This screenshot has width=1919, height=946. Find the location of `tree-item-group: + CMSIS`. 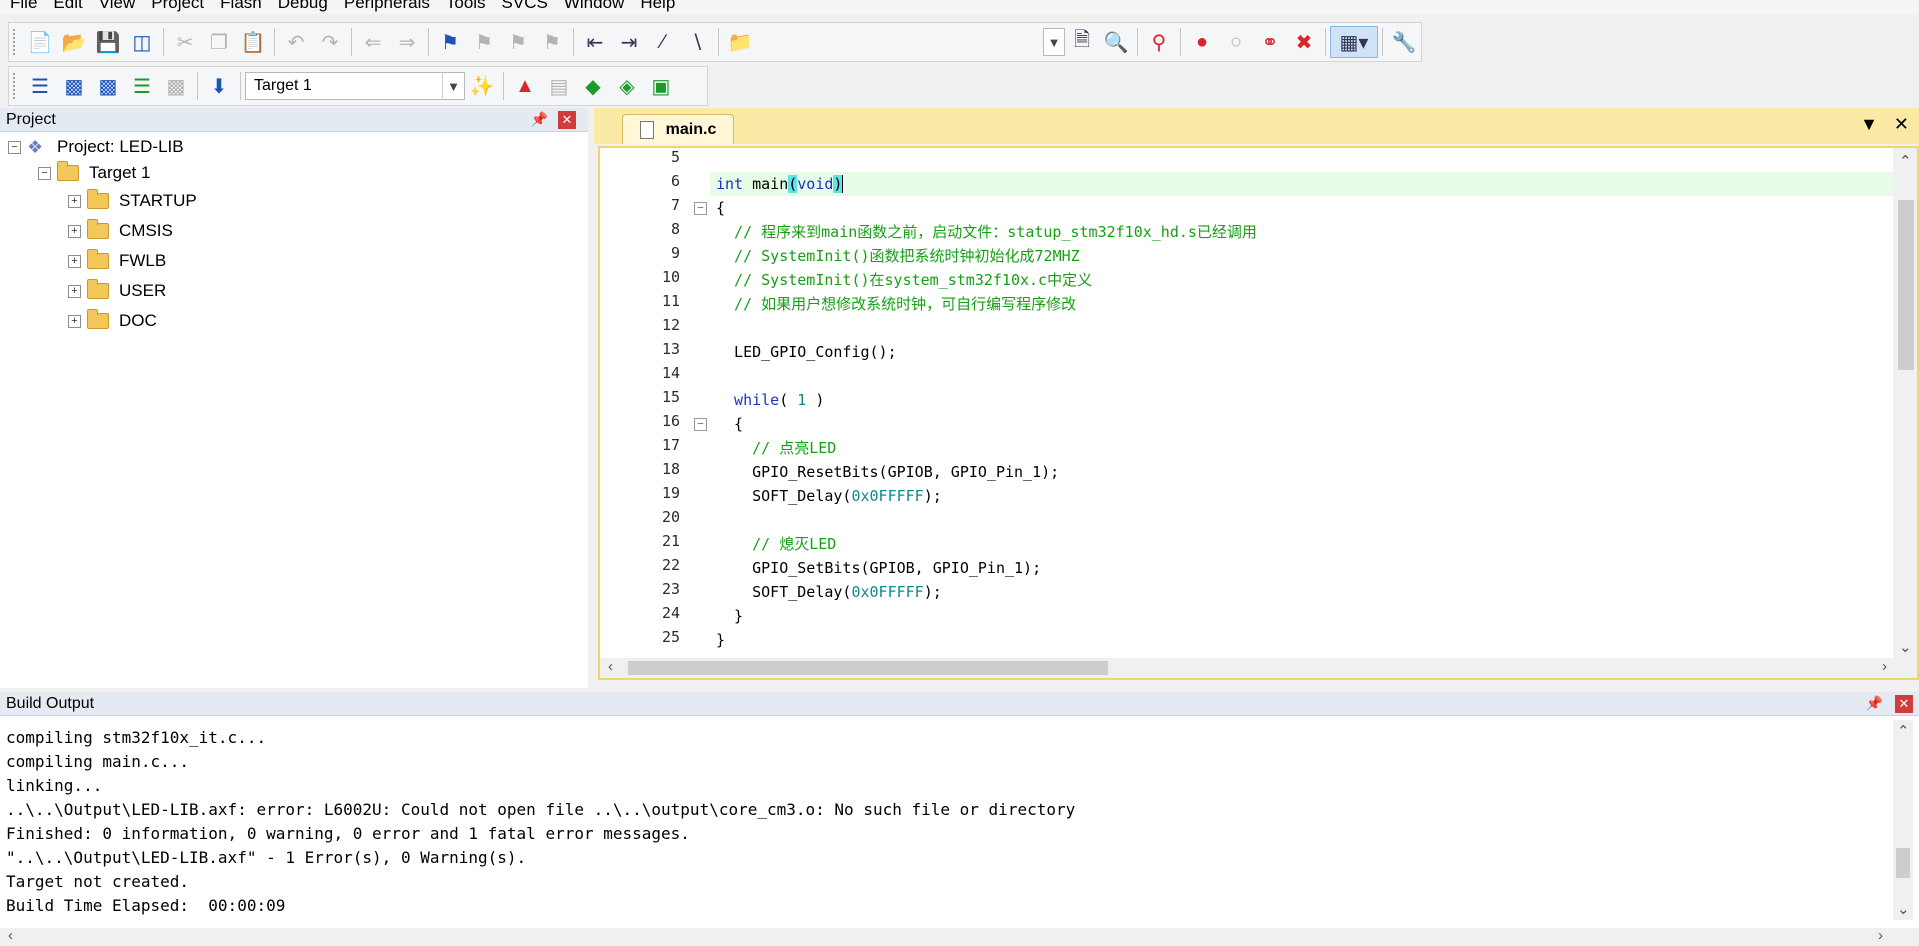

tree-item-group: + CMSIS is located at coordinates (120, 231).